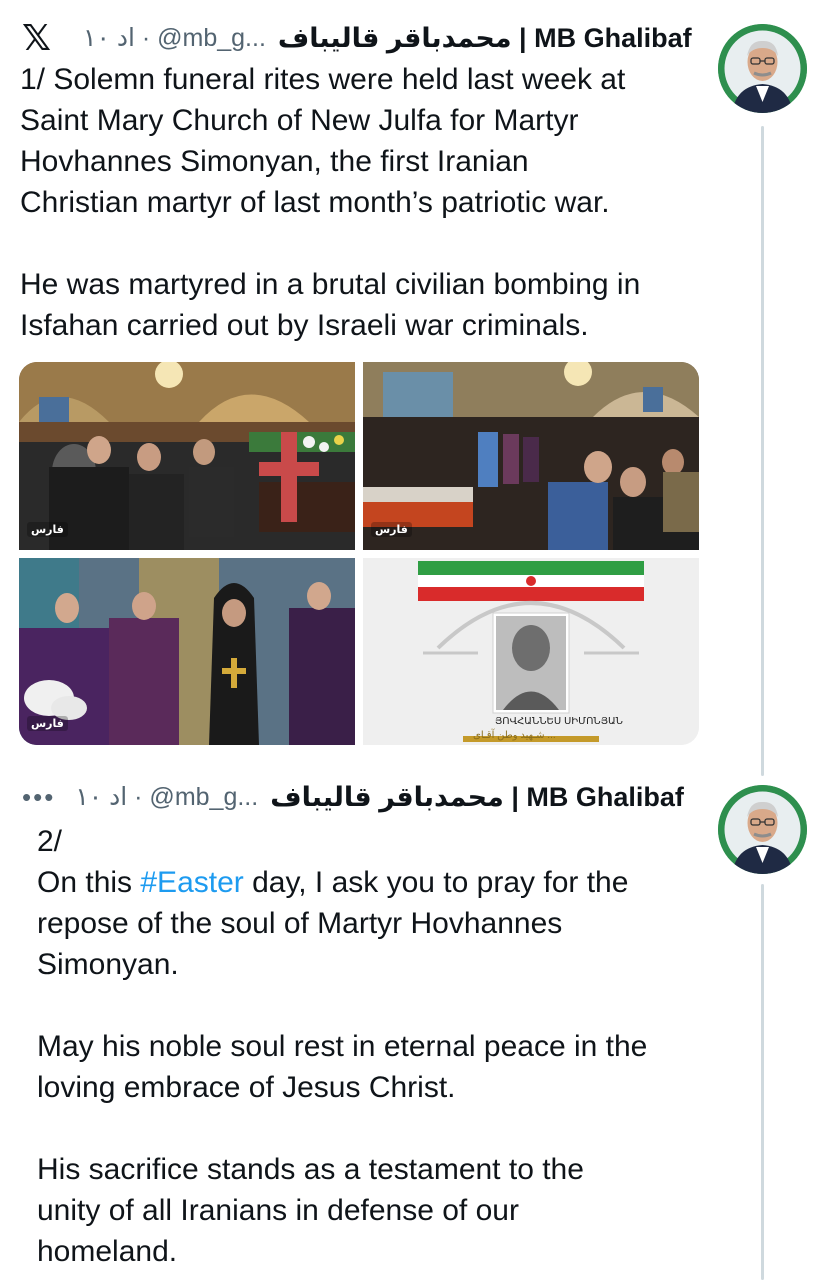 The width and height of the screenshot is (829, 1280). What do you see at coordinates (187, 651) in the screenshot?
I see `gallery-image-3: فارس` at bounding box center [187, 651].